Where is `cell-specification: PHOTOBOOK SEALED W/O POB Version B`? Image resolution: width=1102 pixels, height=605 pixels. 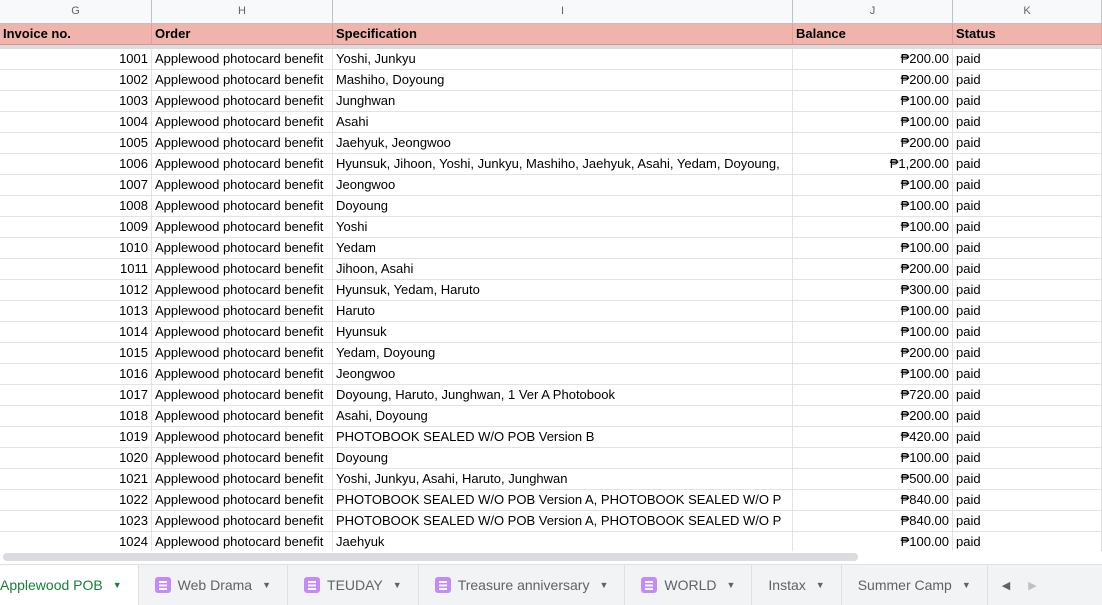
cell-specification: PHOTOBOOK SEALED W/O POB Version B is located at coordinates (563, 437).